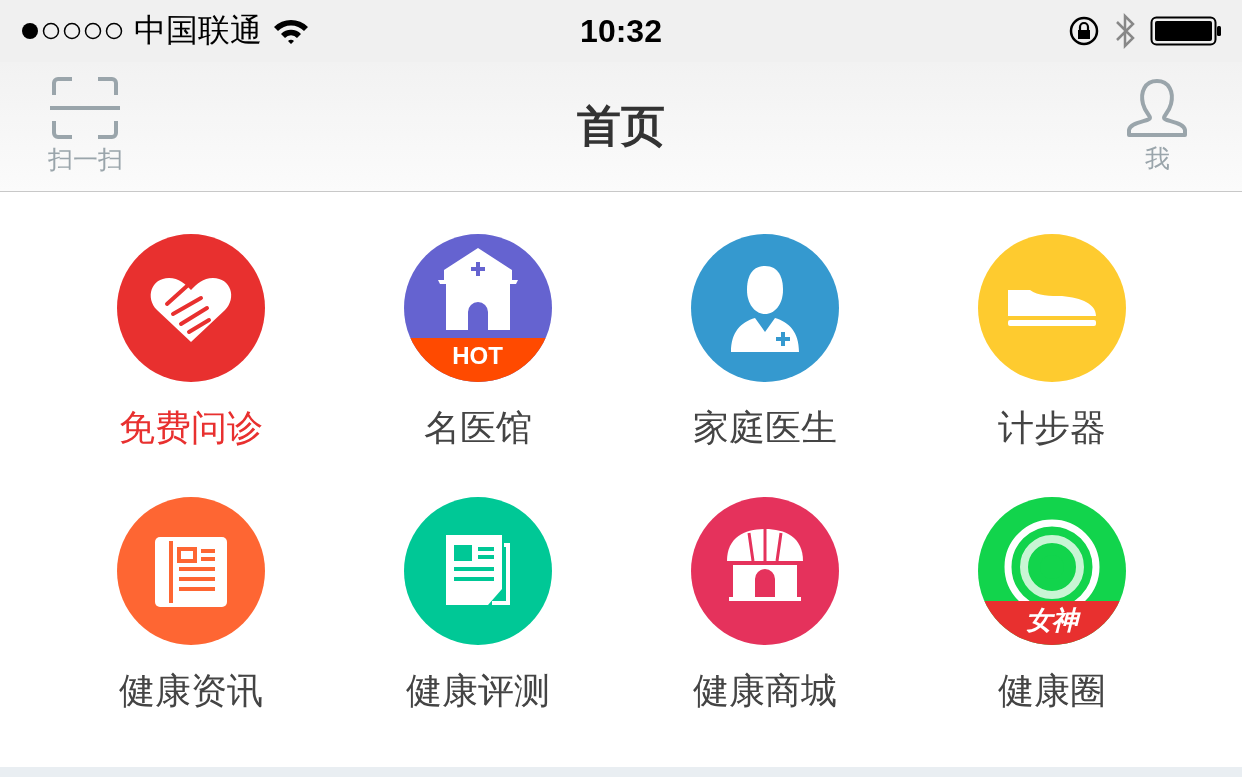 The height and width of the screenshot is (777, 1242). Describe the element at coordinates (621, 126) in the screenshot. I see `page-title: 首页` at that location.